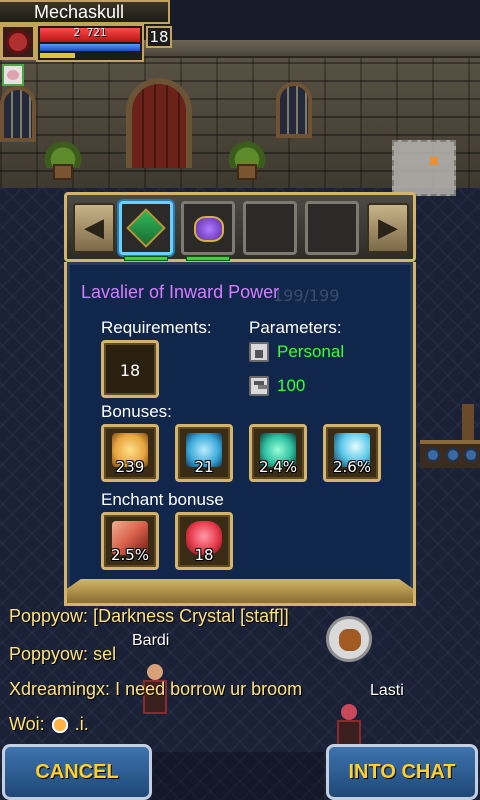 This screenshot has height=800, width=480. What do you see at coordinates (295, 327) in the screenshot?
I see `parameters-label: Parameters:` at bounding box center [295, 327].